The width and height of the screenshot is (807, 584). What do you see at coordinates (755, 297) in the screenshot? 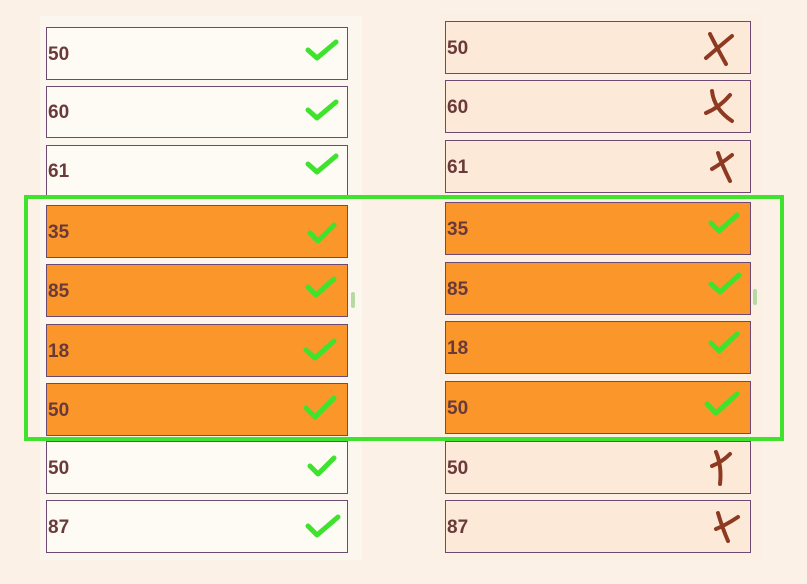
I see `right-scrollbar-handle` at bounding box center [755, 297].